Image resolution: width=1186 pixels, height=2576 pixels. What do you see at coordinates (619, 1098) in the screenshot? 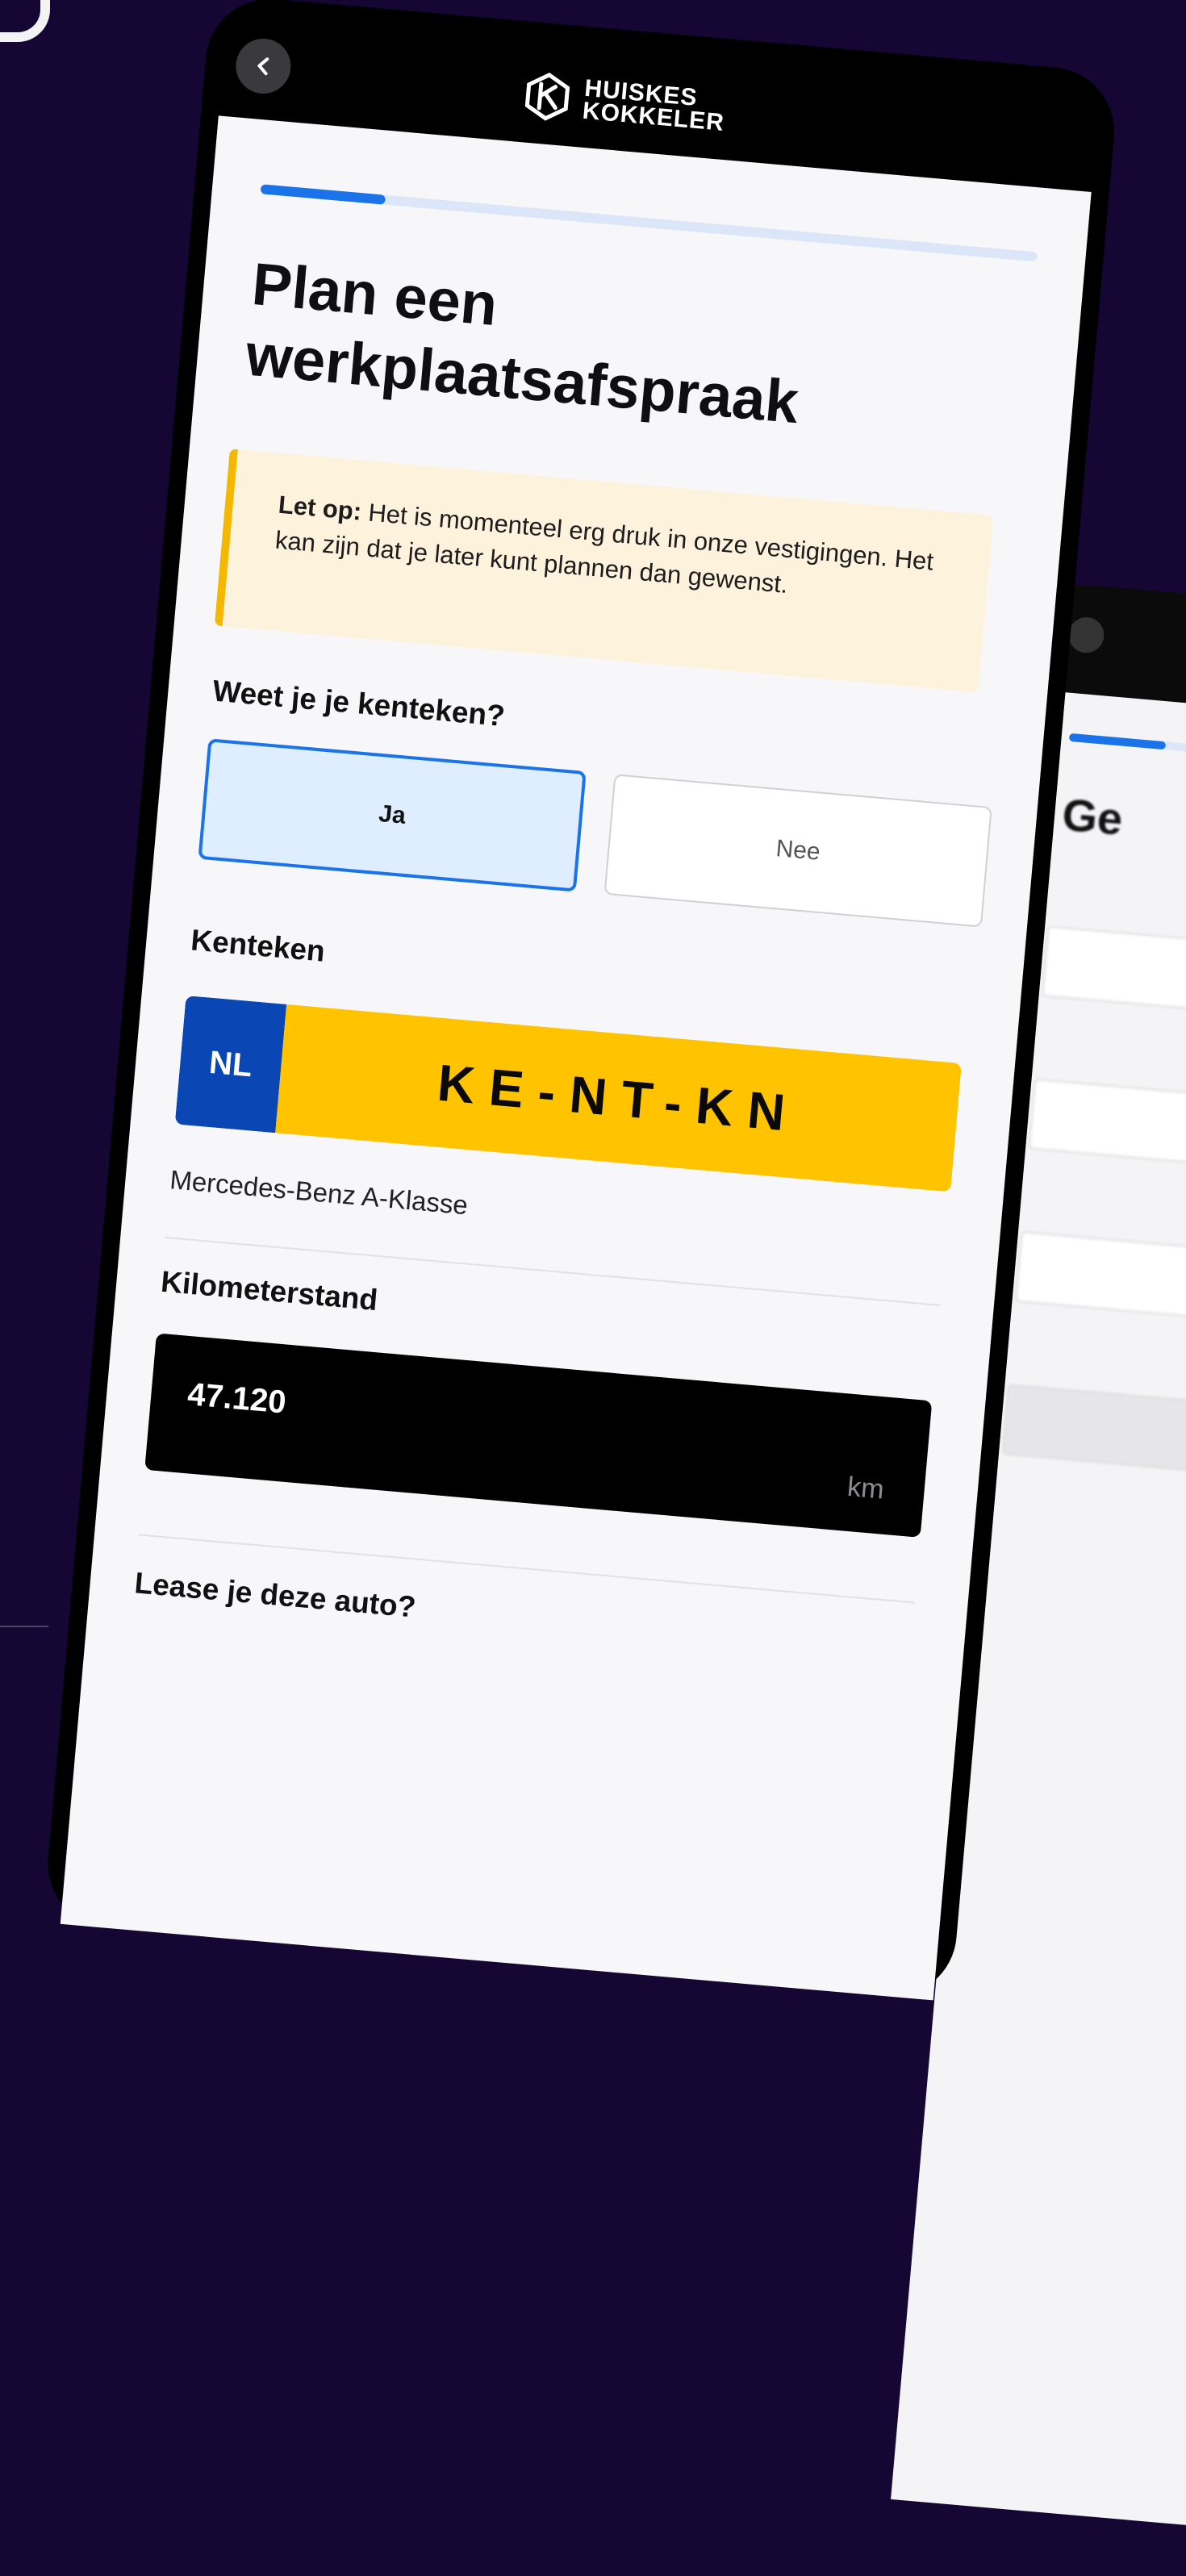
I see `plate-number: KE-NT-KN` at bounding box center [619, 1098].